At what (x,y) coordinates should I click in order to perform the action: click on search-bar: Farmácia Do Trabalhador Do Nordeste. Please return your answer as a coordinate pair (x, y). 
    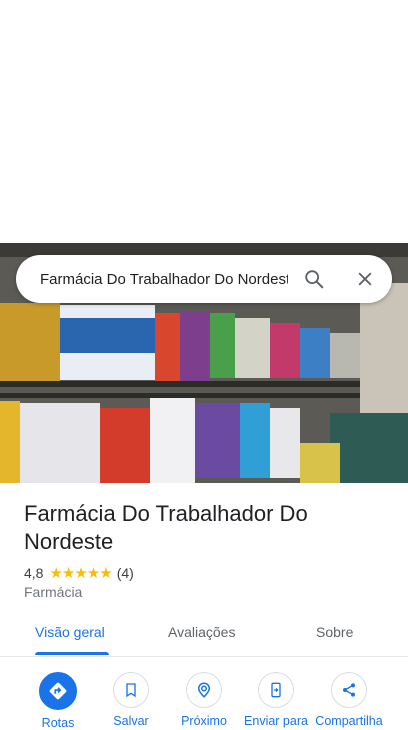
    Looking at the image, I should click on (204, 279).